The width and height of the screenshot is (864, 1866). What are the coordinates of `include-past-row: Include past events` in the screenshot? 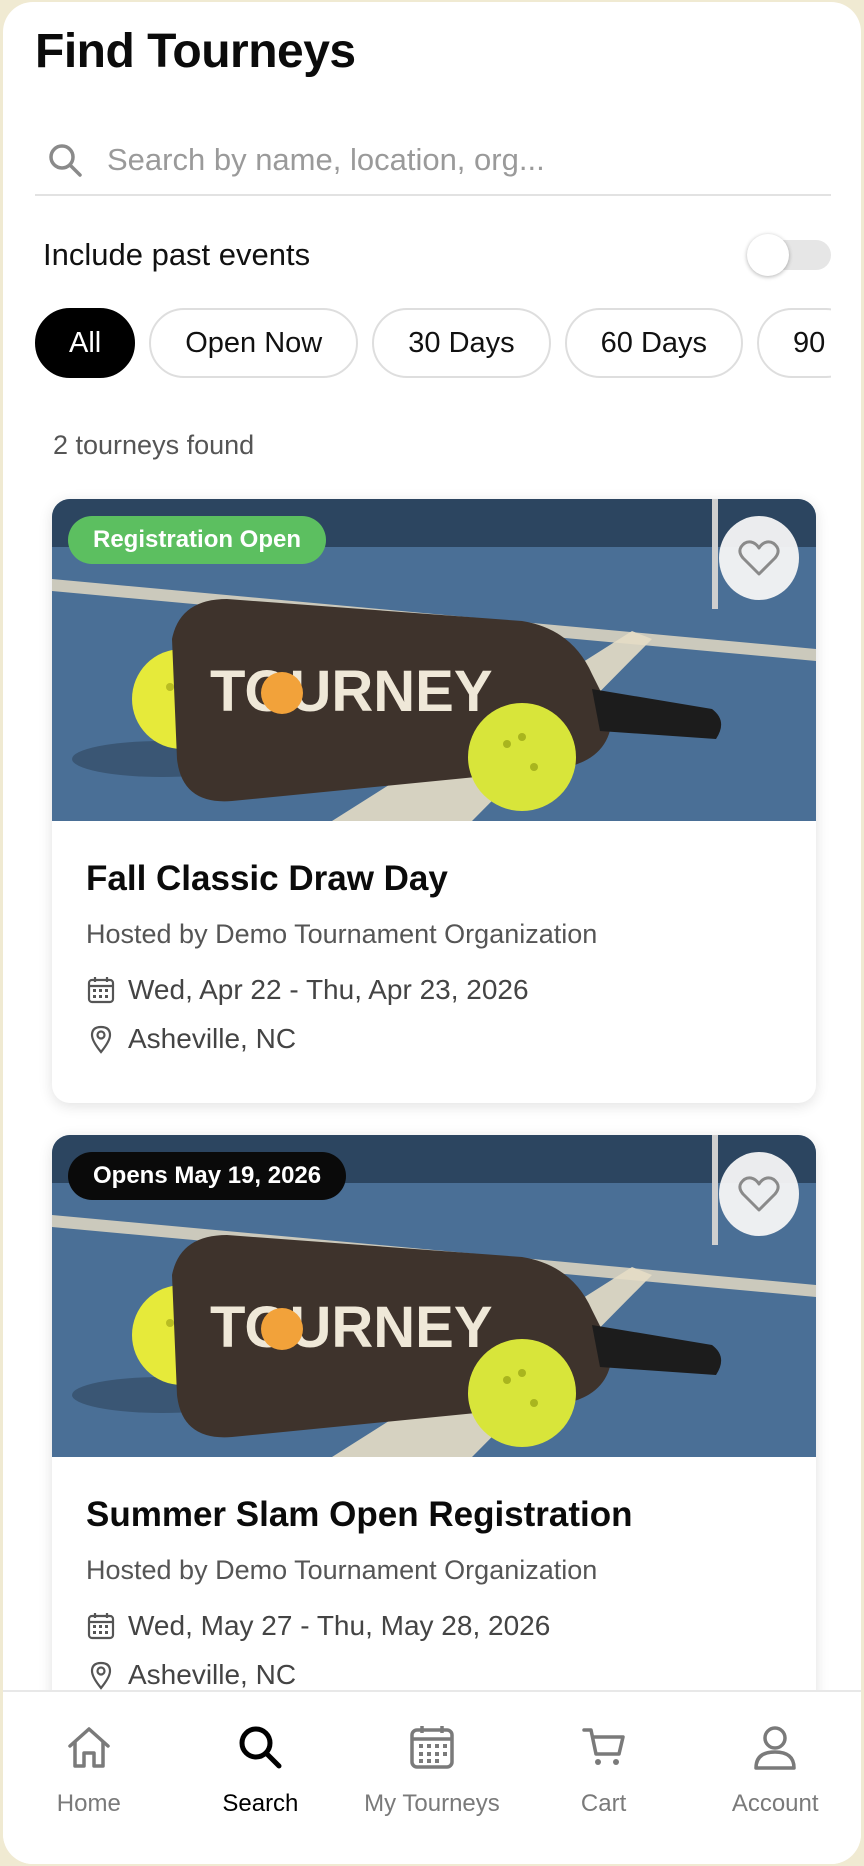 It's located at (437, 255).